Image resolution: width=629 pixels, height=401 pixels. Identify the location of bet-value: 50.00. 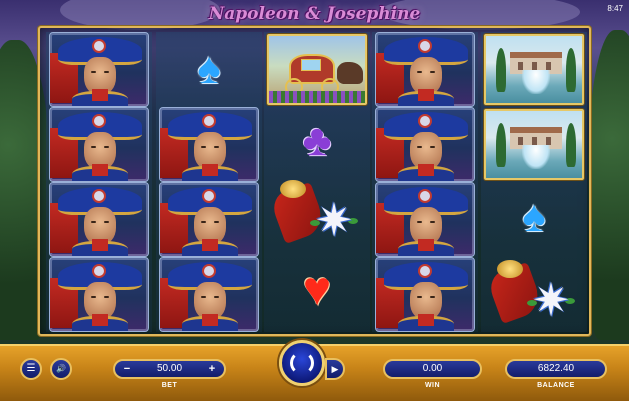
(169, 368).